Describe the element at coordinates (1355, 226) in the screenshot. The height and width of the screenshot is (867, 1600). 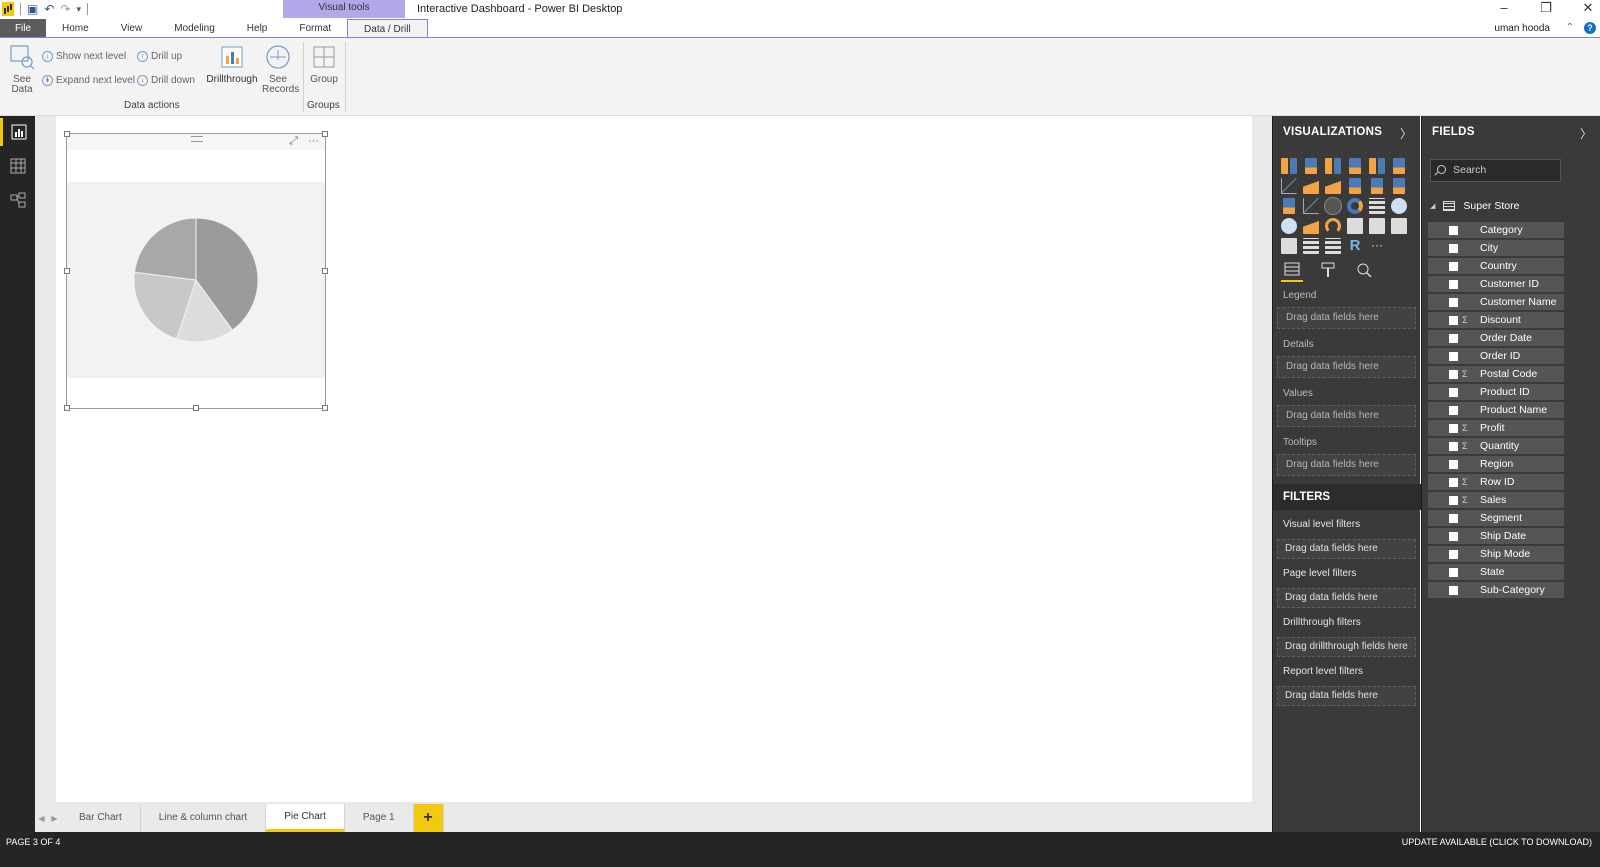
I see `card-icon` at that location.